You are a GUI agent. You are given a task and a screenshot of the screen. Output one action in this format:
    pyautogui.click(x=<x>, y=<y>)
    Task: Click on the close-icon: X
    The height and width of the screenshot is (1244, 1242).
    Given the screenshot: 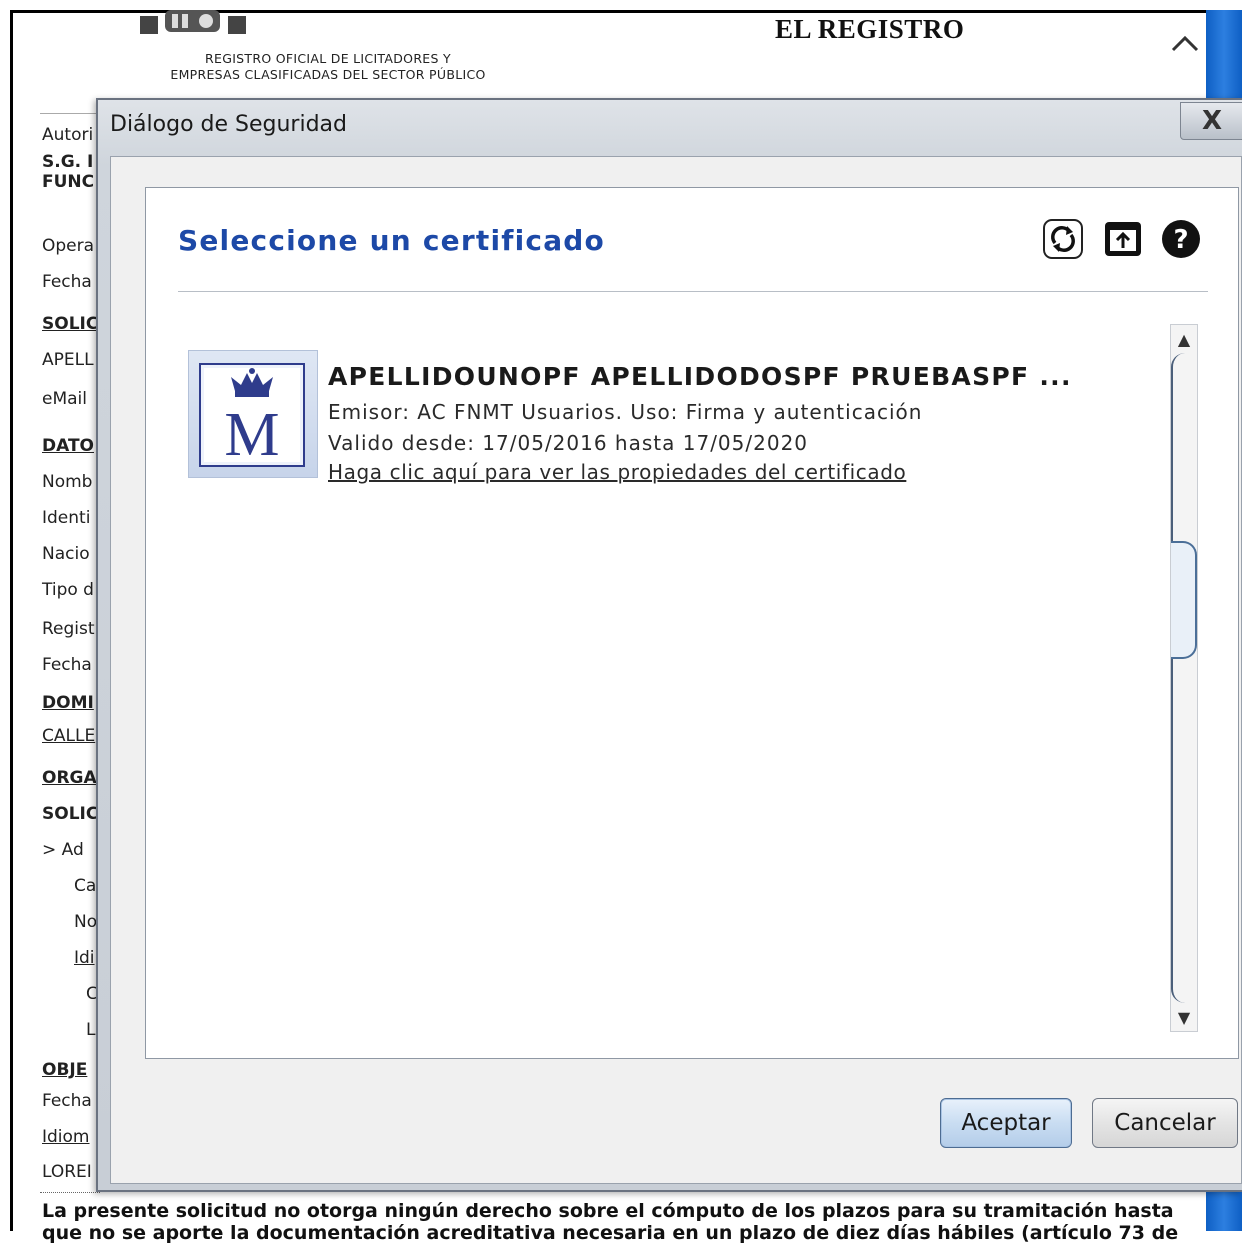 What is the action you would take?
    pyautogui.click(x=1212, y=121)
    